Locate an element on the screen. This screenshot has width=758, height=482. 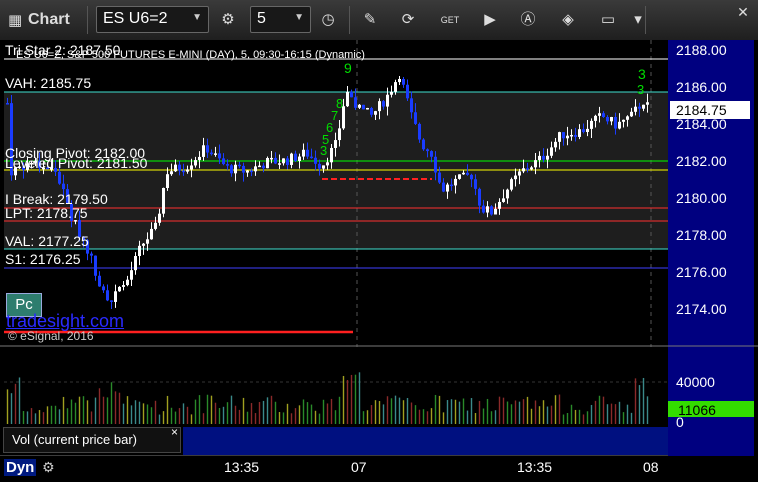
level-val: VAL: 2177.25 is located at coordinates (47, 241).